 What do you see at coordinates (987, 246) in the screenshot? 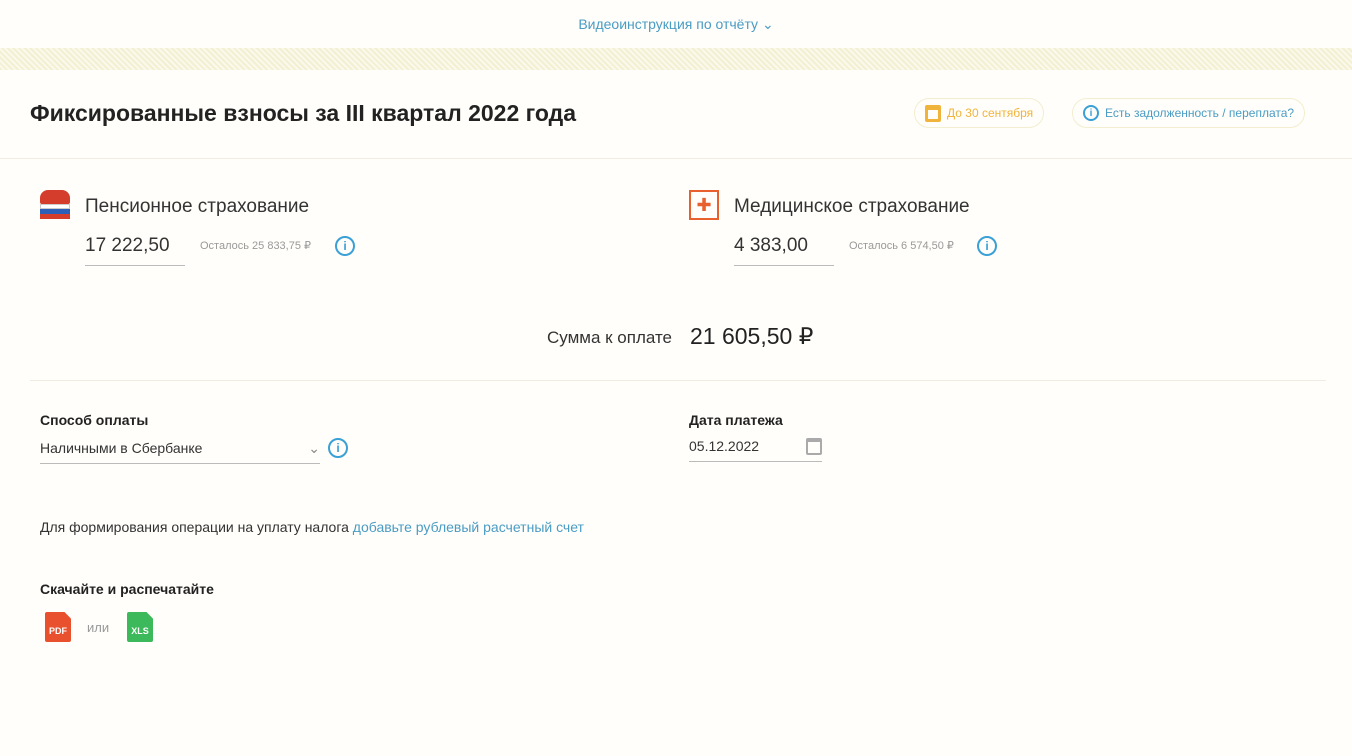
I see `medical-info-icon: i` at bounding box center [987, 246].